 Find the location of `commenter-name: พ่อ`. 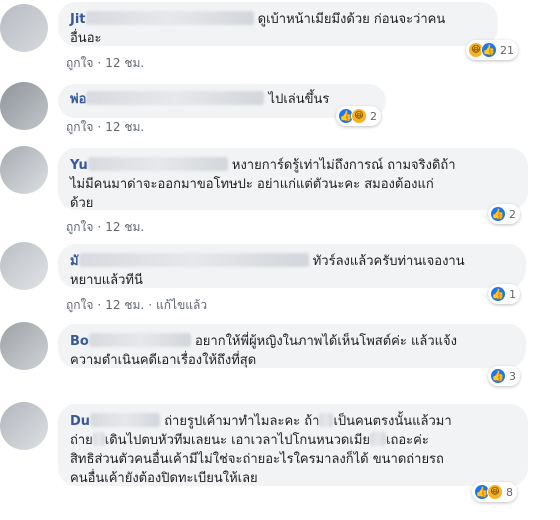

commenter-name: พ่อ is located at coordinates (78, 99).